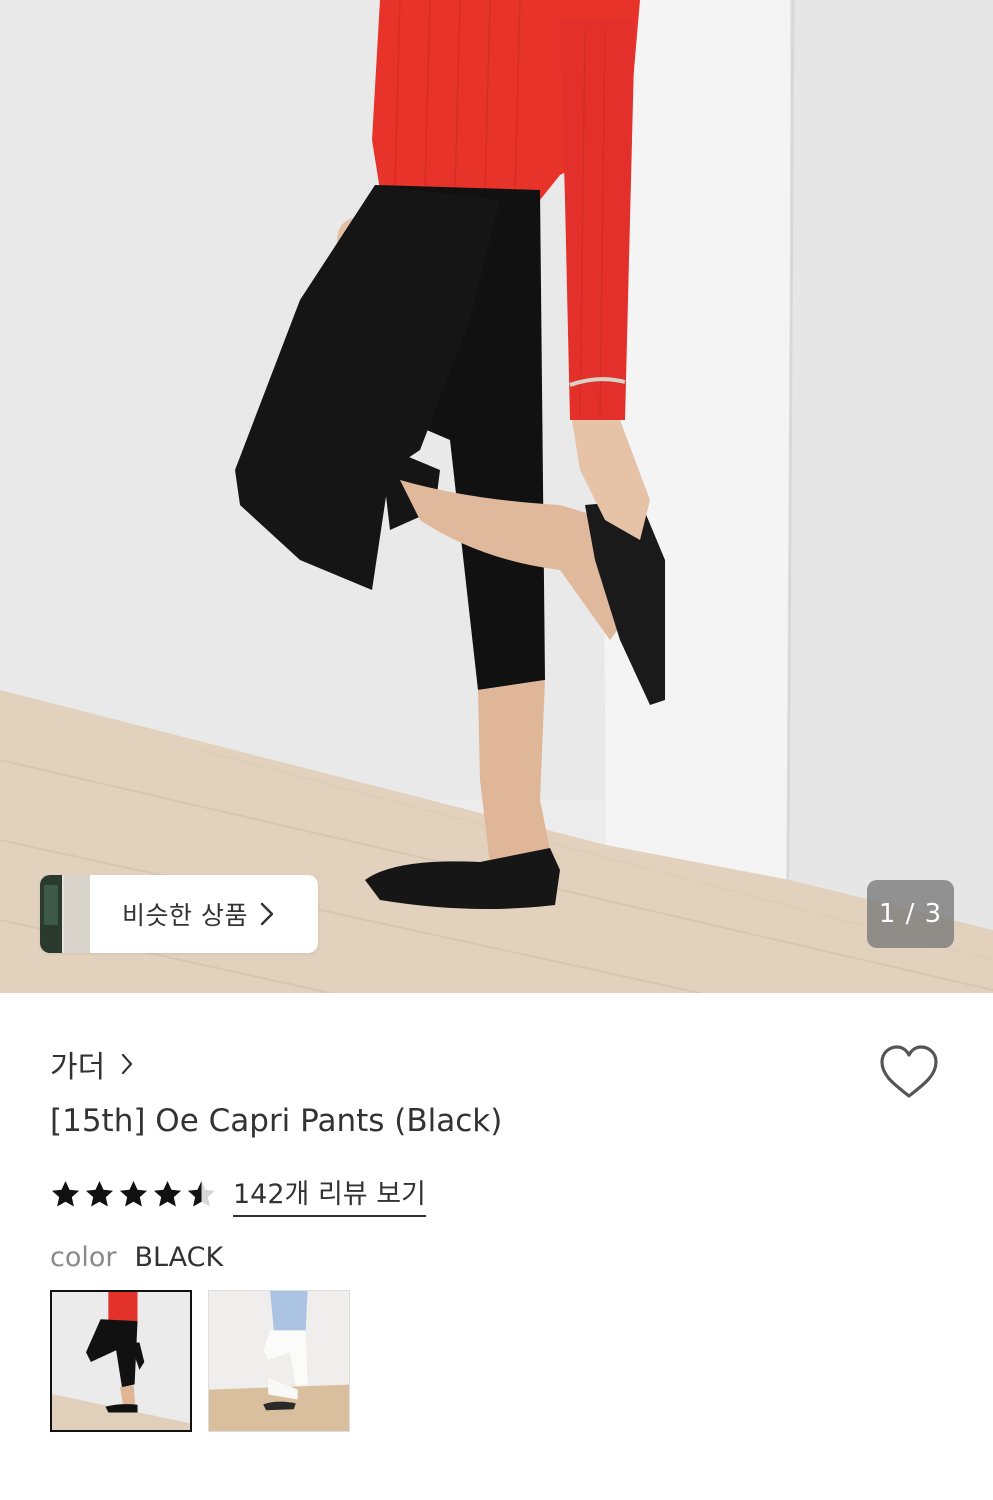  What do you see at coordinates (83, 1257) in the screenshot?
I see `color-label: color` at bounding box center [83, 1257].